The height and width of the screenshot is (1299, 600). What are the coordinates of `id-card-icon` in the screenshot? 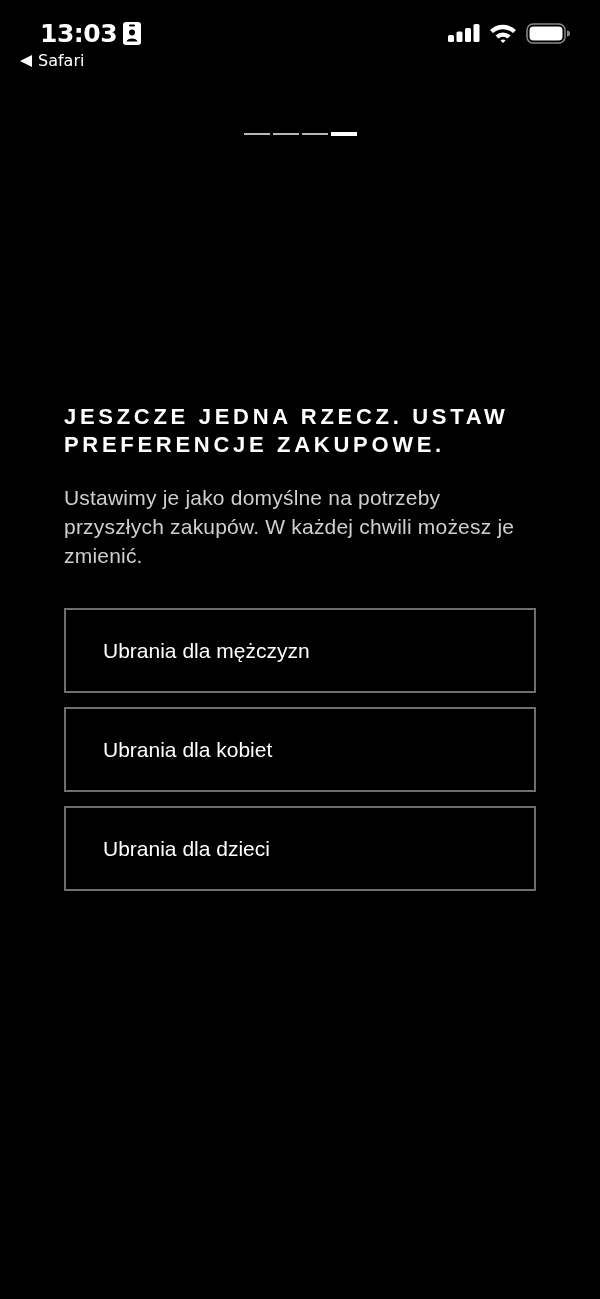 It's located at (132, 33).